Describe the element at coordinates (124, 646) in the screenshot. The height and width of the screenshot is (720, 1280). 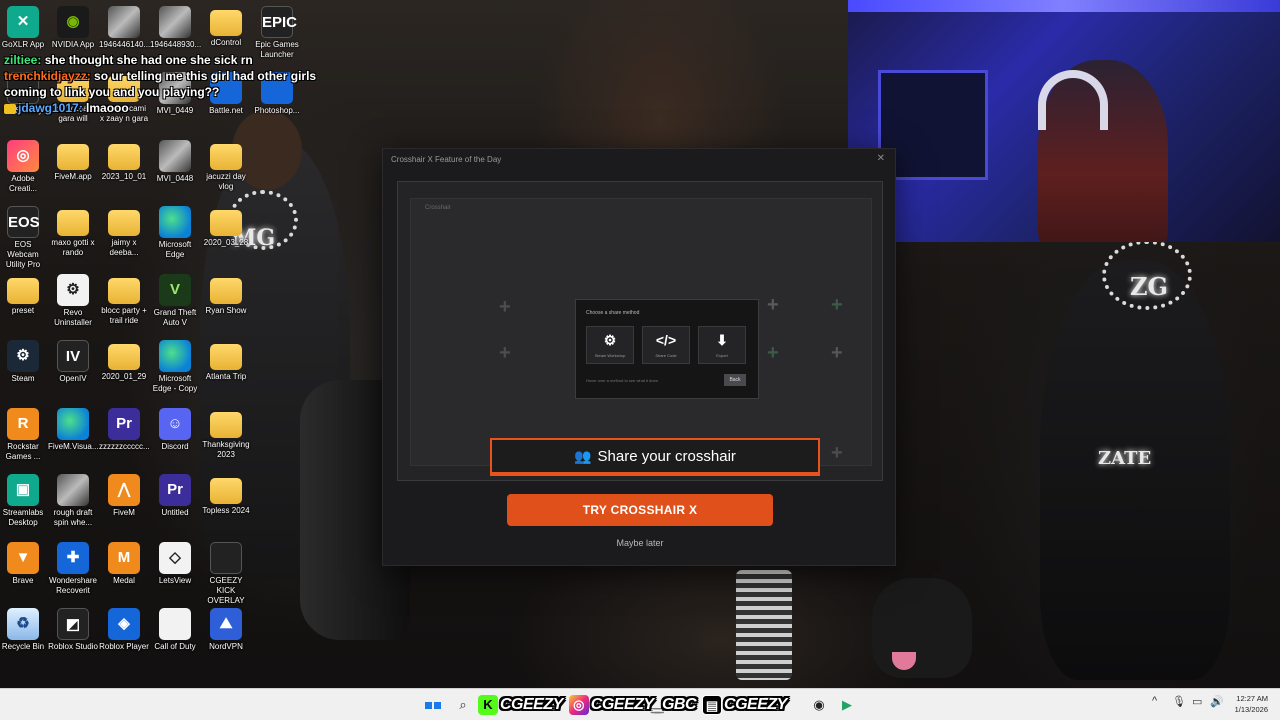
I see `desktop-icon-label: Roblox Player` at that location.